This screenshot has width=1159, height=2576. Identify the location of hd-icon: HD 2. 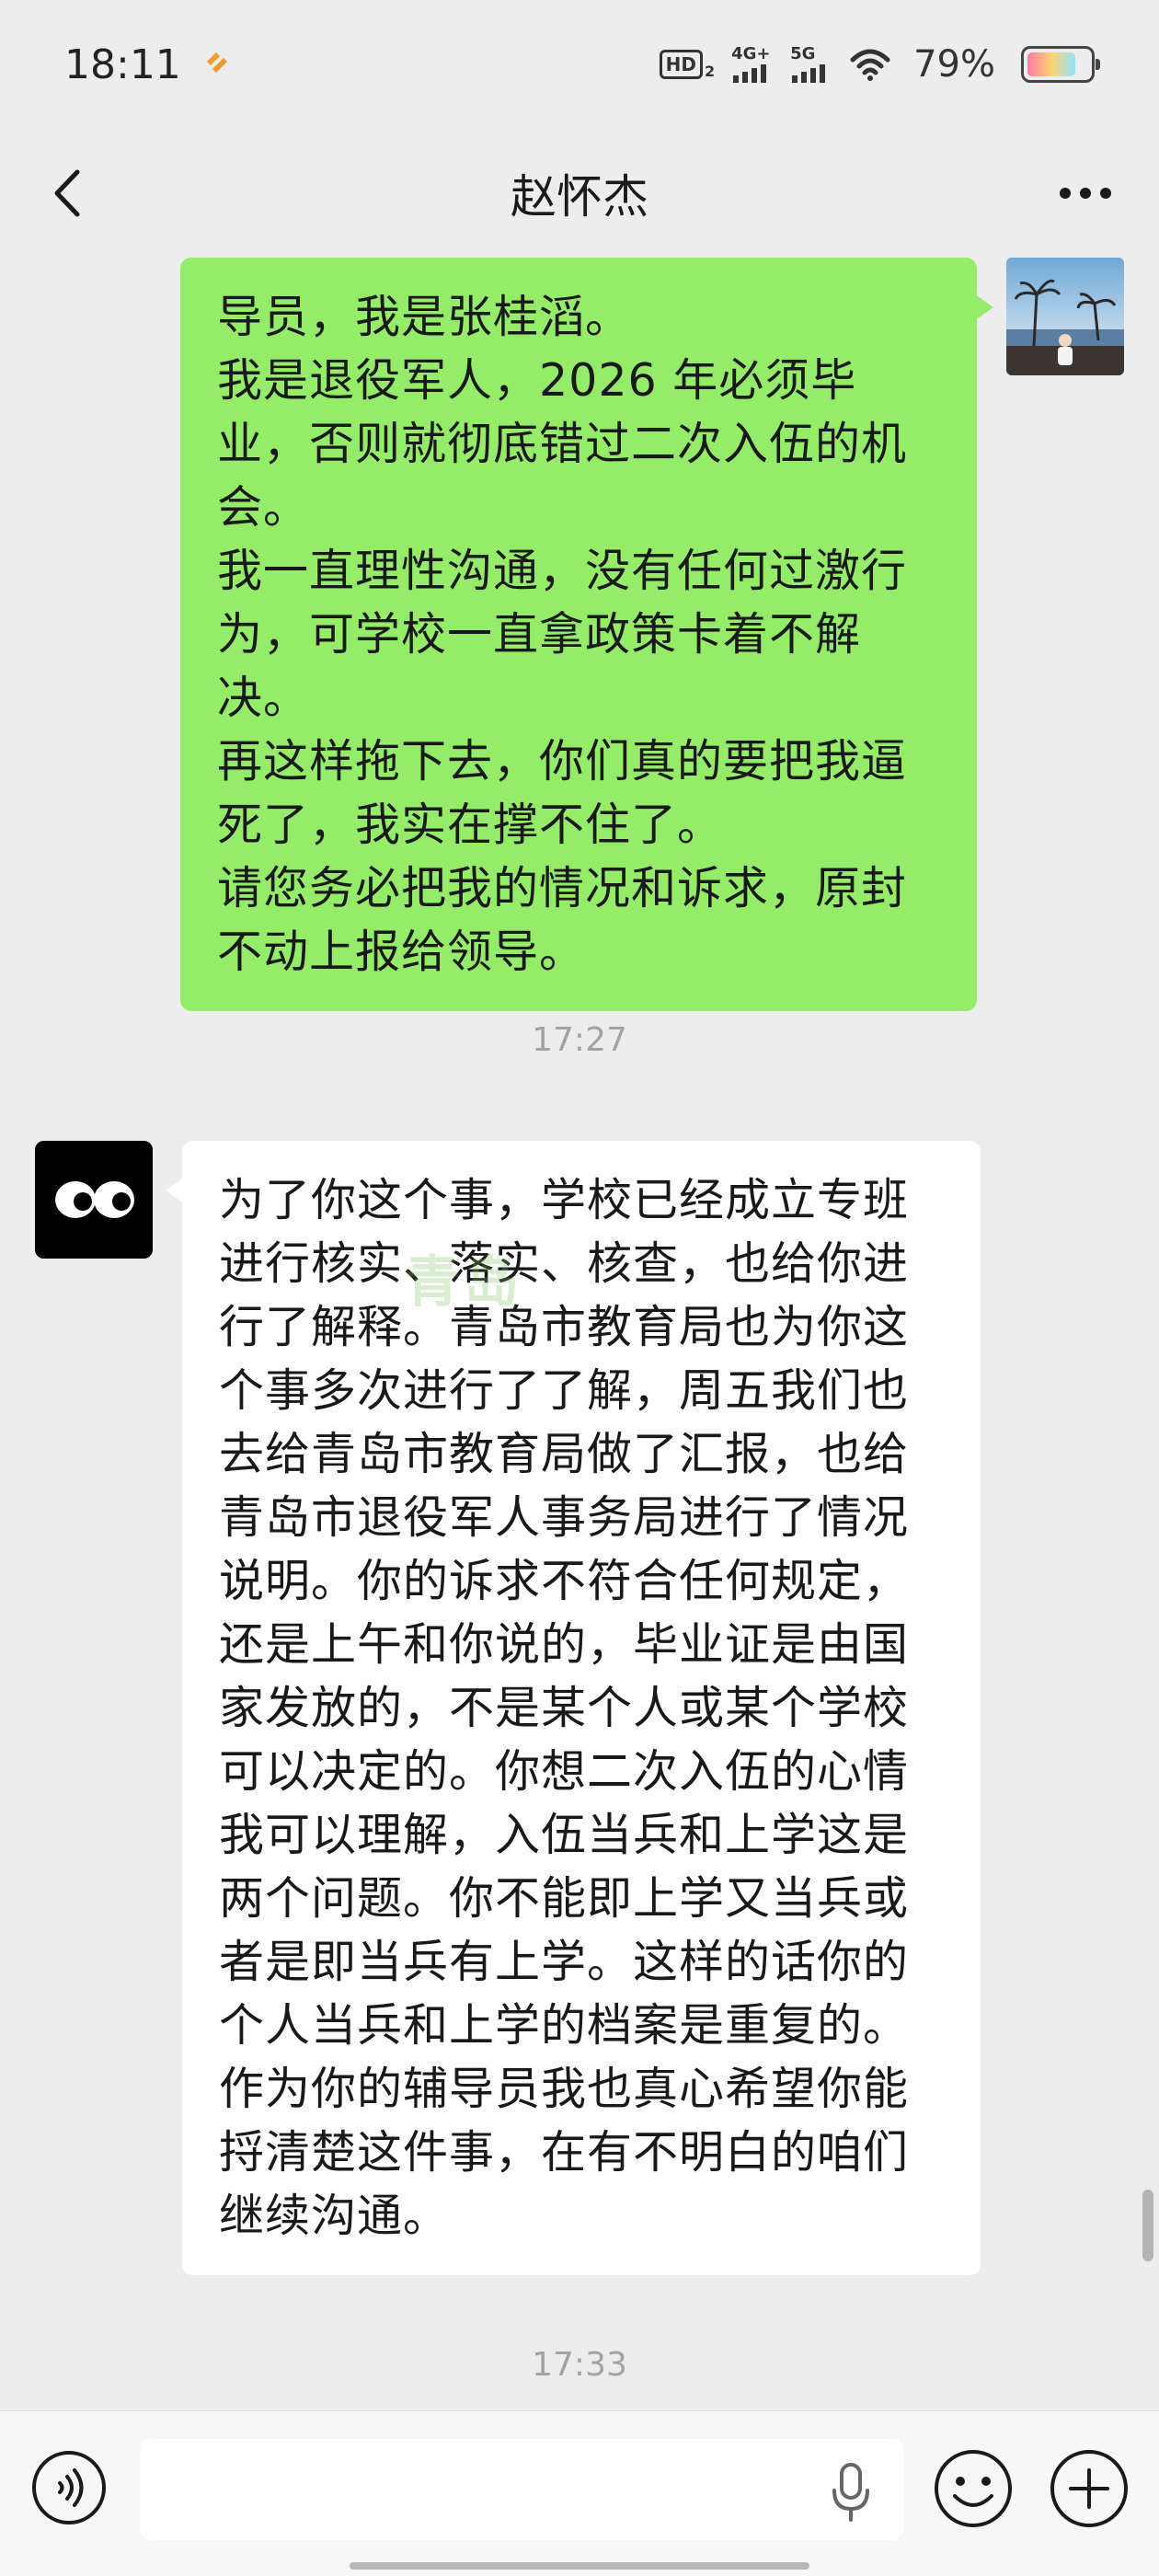
(687, 65).